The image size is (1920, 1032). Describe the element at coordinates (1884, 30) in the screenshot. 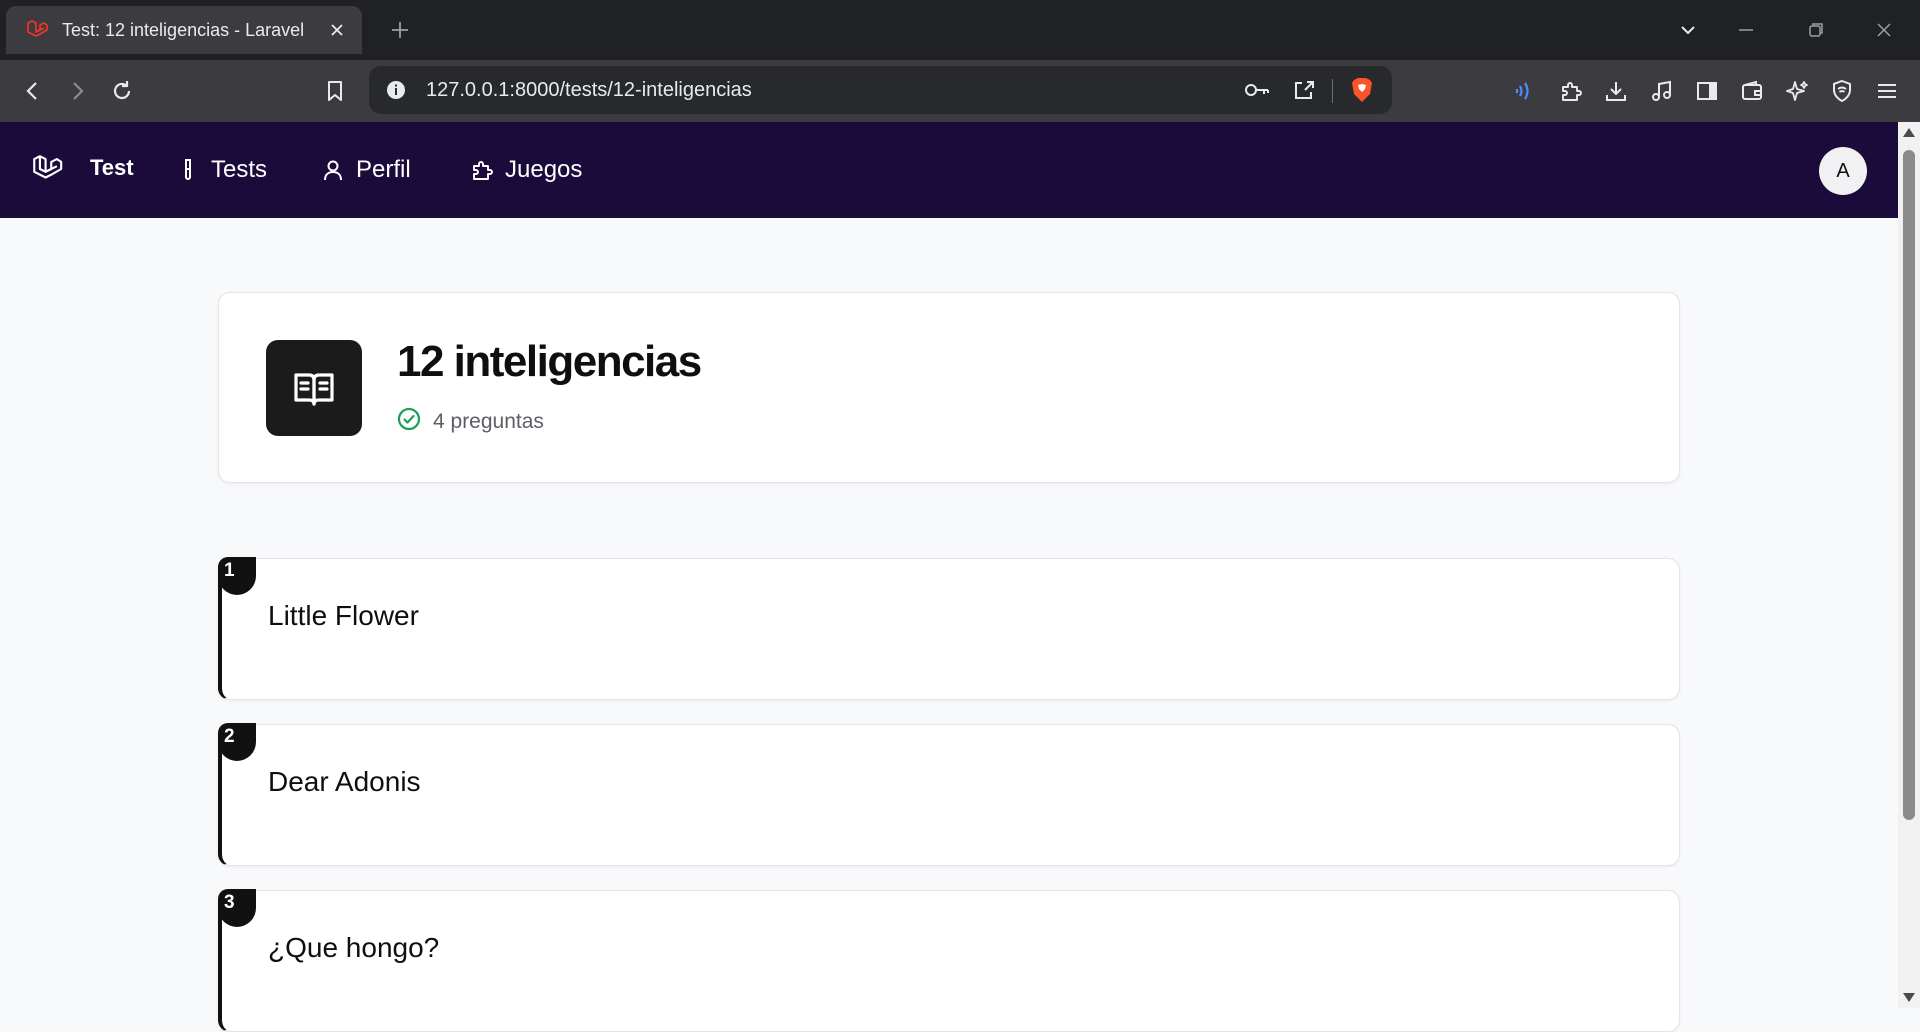

I see `close-window-icon` at that location.